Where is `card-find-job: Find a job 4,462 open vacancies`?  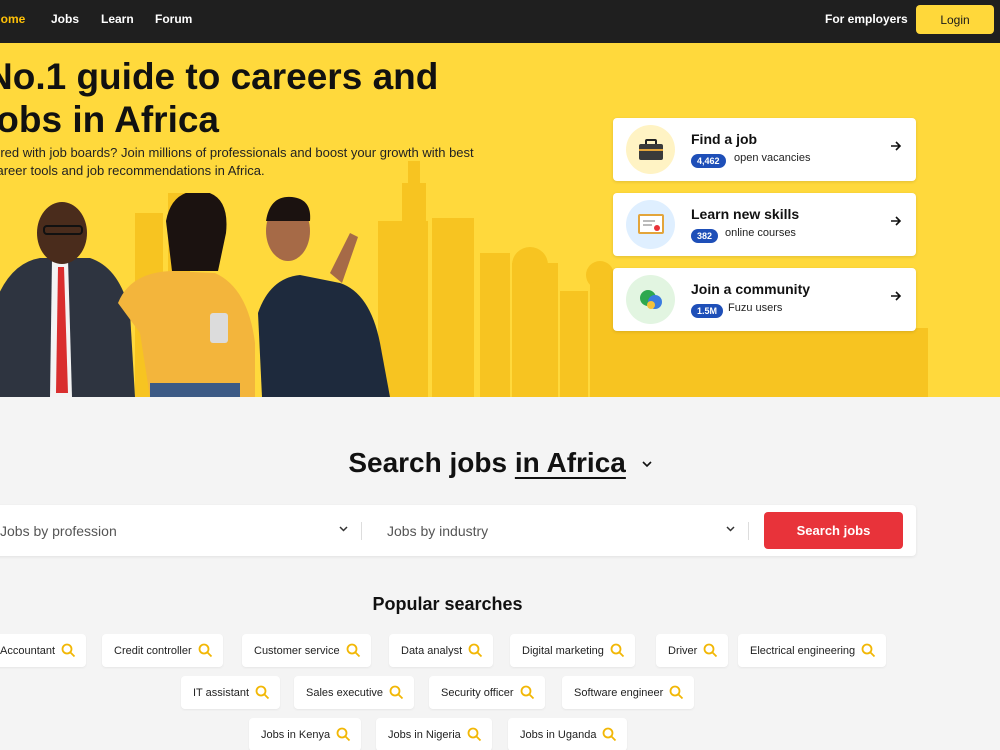 card-find-job: Find a job 4,462 open vacancies is located at coordinates (764, 149).